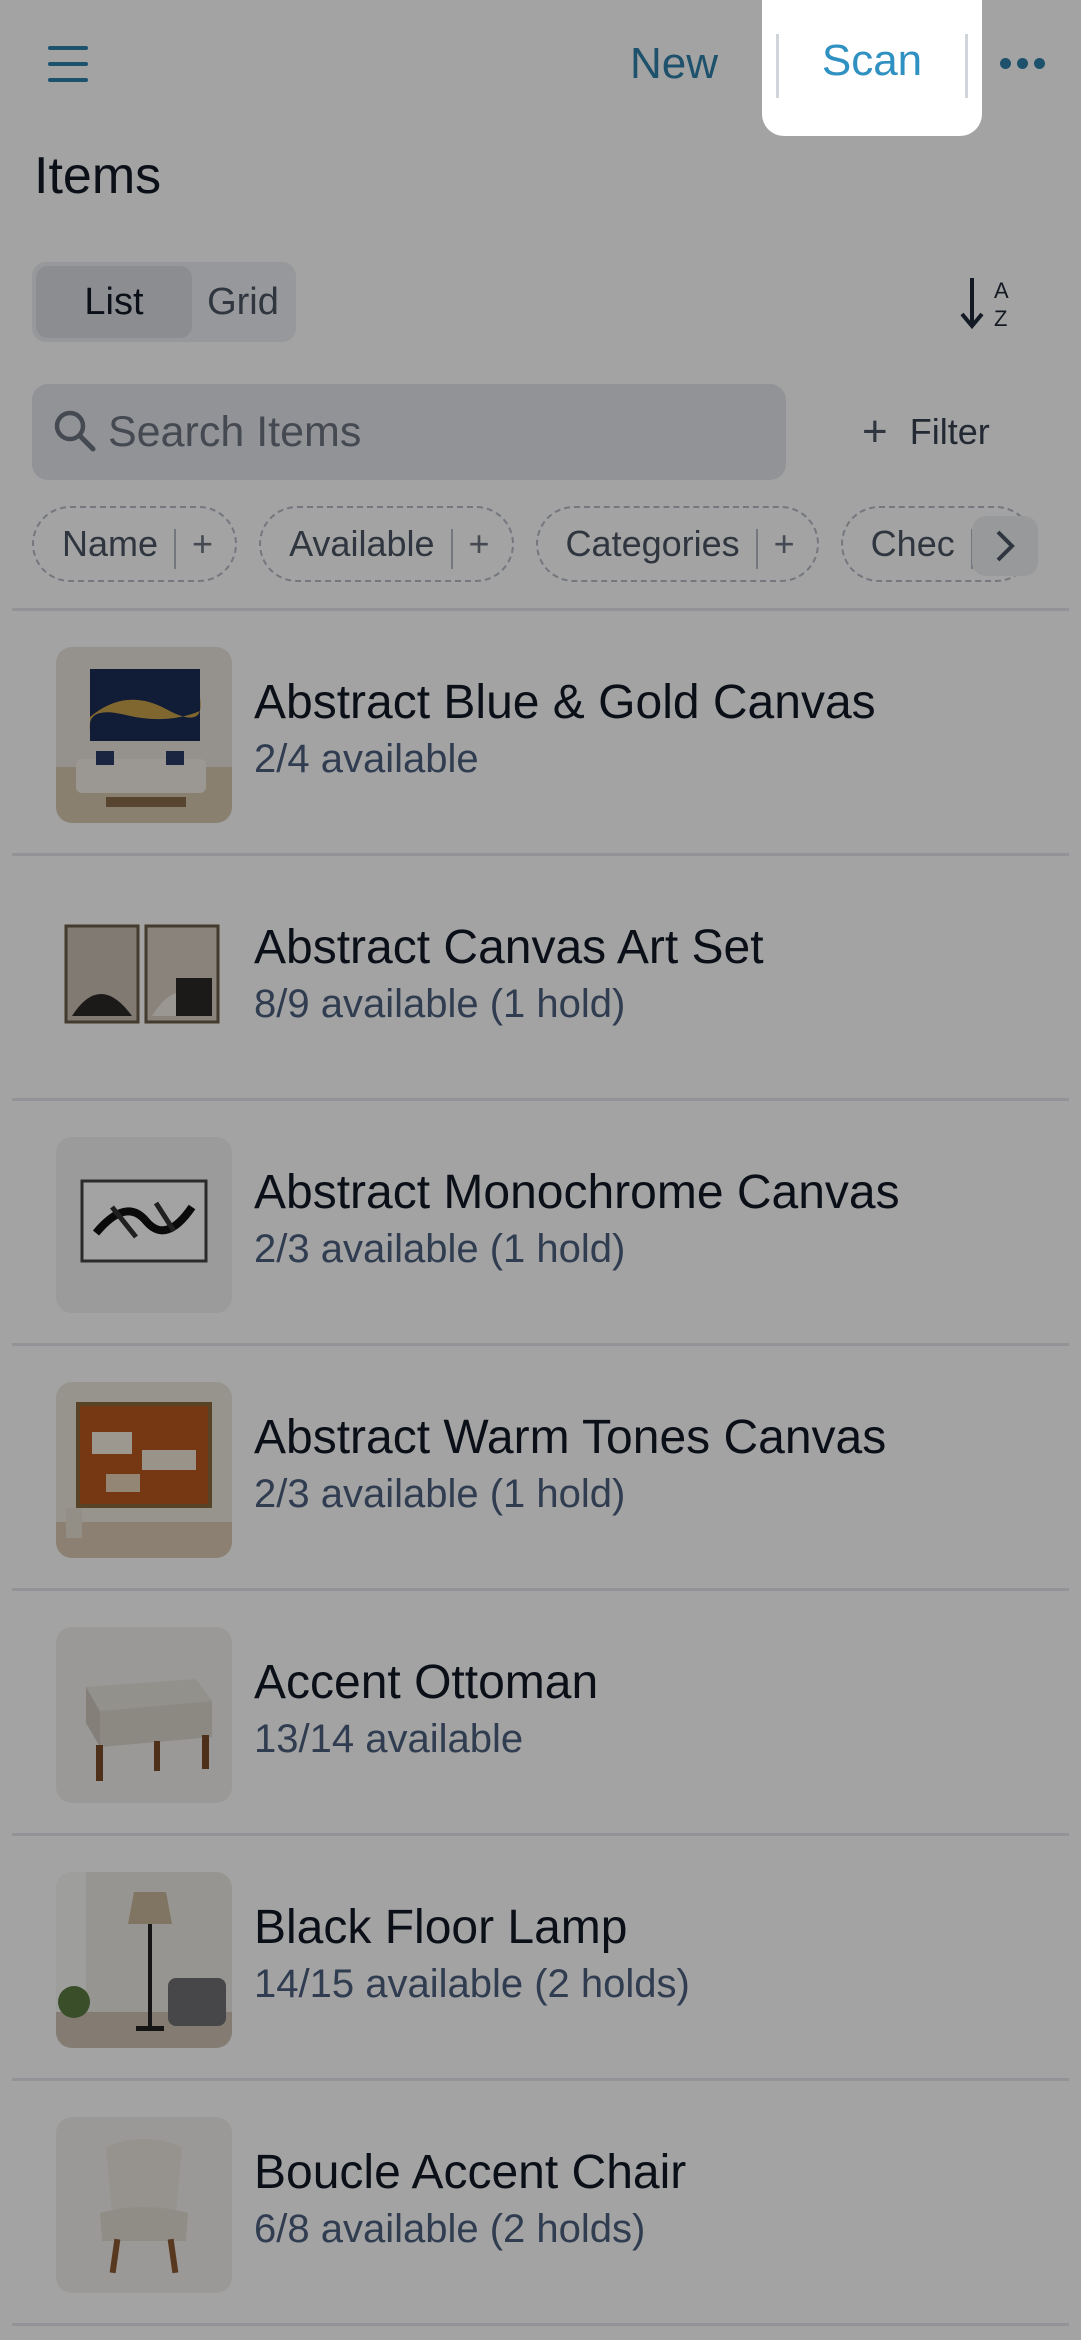 The width and height of the screenshot is (1081, 2340). What do you see at coordinates (114, 302) in the screenshot?
I see `view-list-button: List` at bounding box center [114, 302].